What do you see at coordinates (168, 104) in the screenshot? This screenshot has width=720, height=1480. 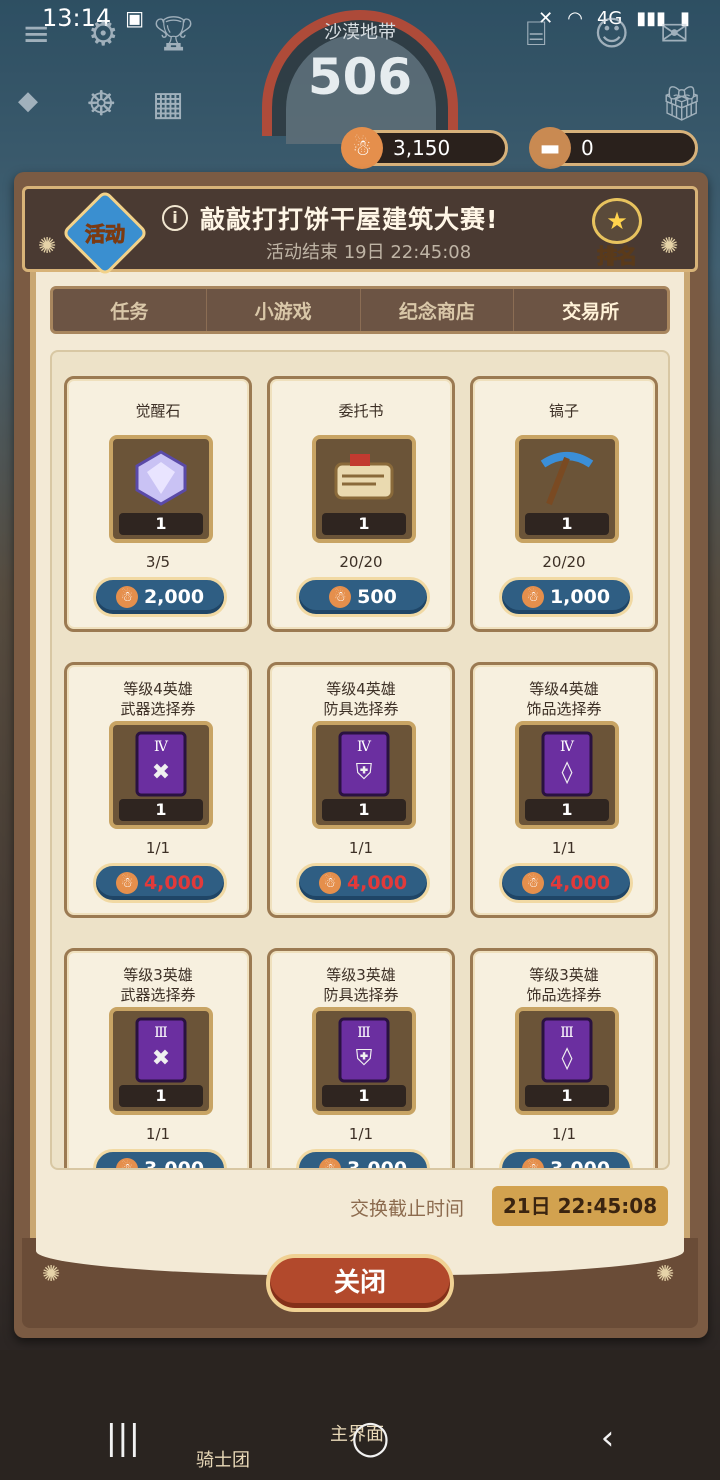 I see `calendar-icon: ▦` at bounding box center [168, 104].